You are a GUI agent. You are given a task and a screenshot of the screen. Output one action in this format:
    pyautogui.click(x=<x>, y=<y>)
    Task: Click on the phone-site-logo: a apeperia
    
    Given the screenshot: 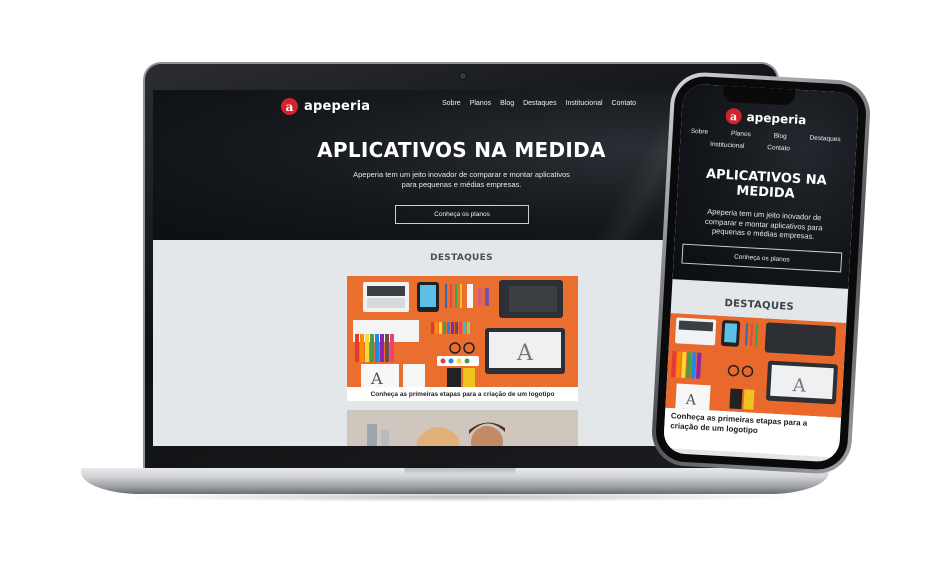 What is the action you would take?
    pyautogui.click(x=766, y=117)
    